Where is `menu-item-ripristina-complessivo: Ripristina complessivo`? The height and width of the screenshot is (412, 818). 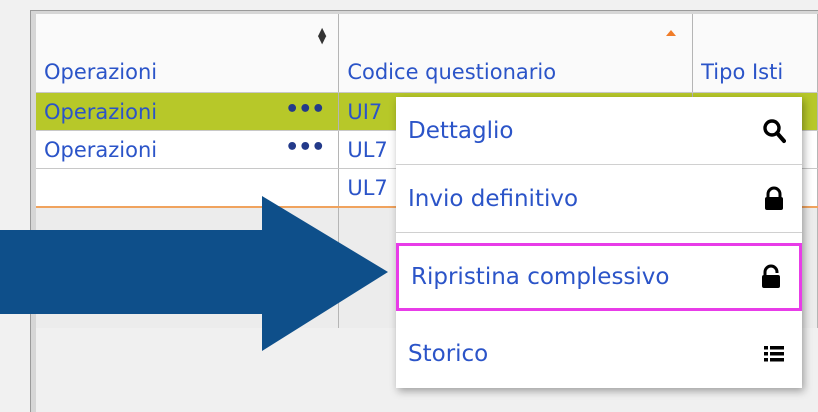
menu-item-ripristina-complessivo: Ripristina complessivo is located at coordinates (599, 277).